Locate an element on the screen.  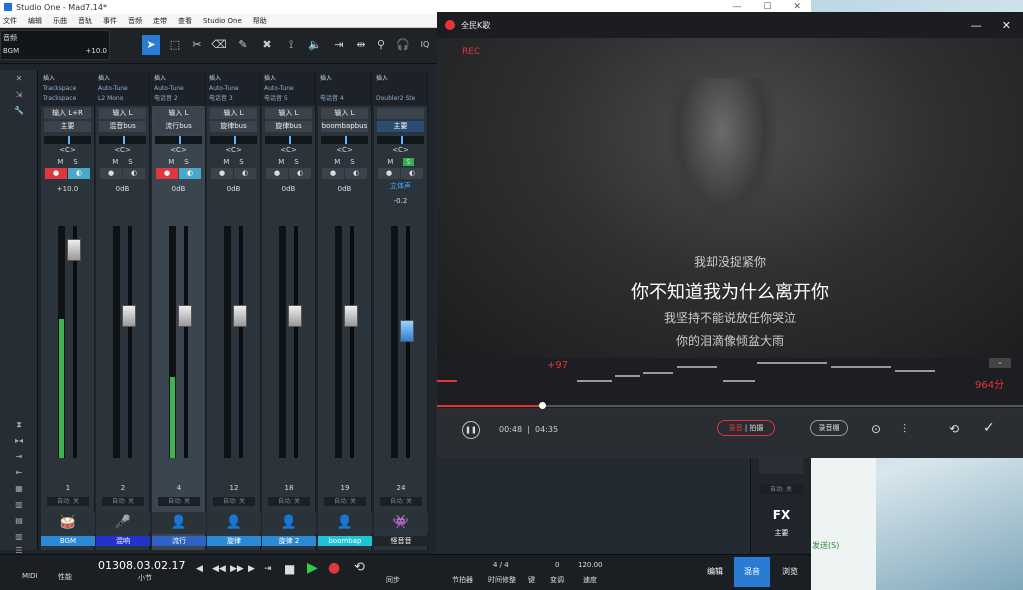
eraser-tool-icon: ⌫ is located at coordinates (219, 45).